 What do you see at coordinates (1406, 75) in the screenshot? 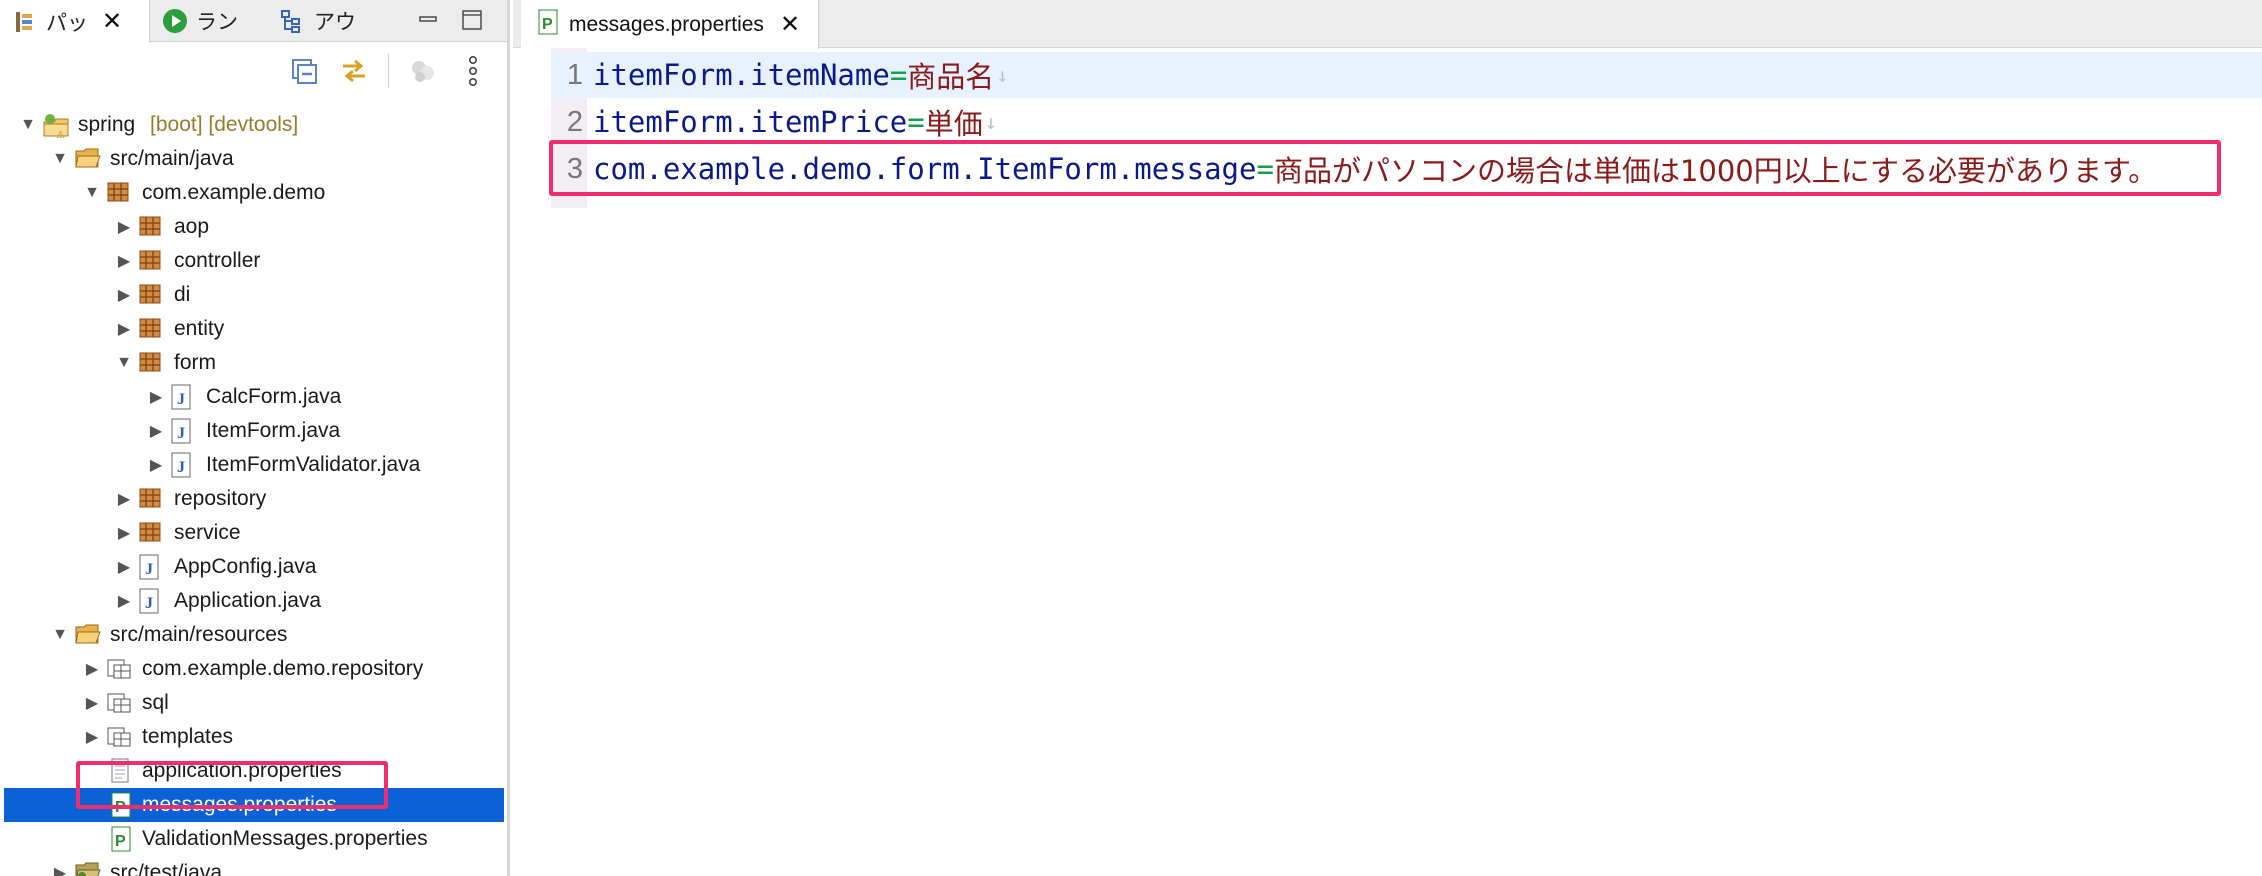
I see `code-line: 1 itemForm.itemName = 商品名 ↓` at bounding box center [1406, 75].